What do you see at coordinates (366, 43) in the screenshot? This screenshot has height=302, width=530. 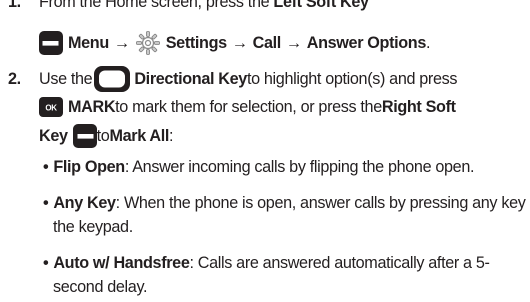 I see `answer-options-label: Answer Options` at bounding box center [366, 43].